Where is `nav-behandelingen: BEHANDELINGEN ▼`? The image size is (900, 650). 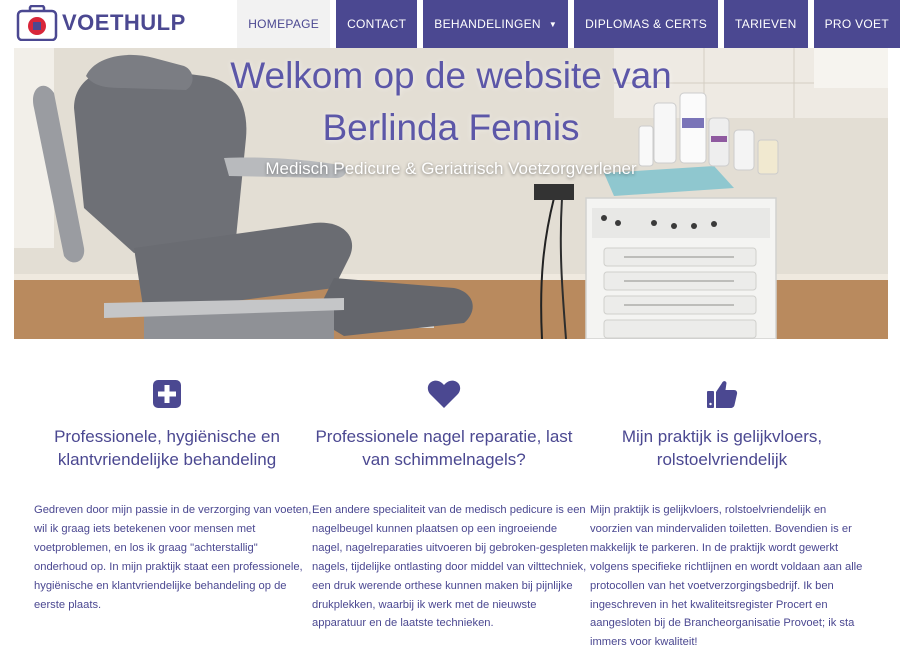
nav-behandelingen: BEHANDELINGEN ▼ is located at coordinates (496, 24).